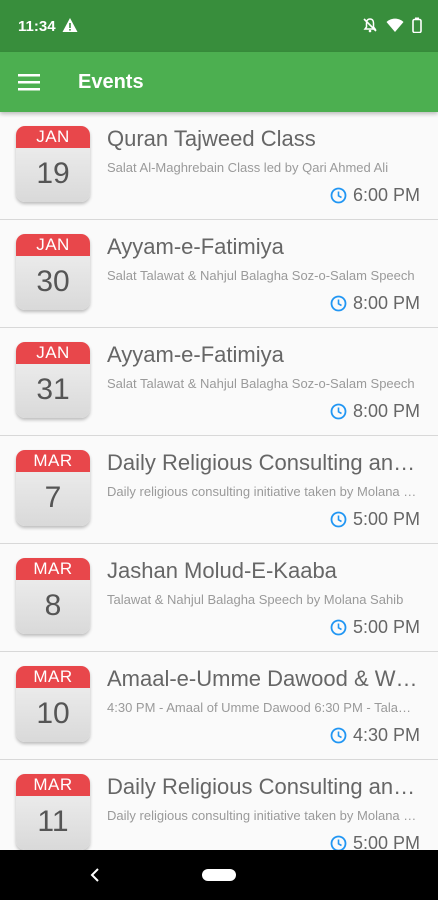 The image size is (438, 900). Describe the element at coordinates (219, 82) in the screenshot. I see `app-bar: Events` at that location.